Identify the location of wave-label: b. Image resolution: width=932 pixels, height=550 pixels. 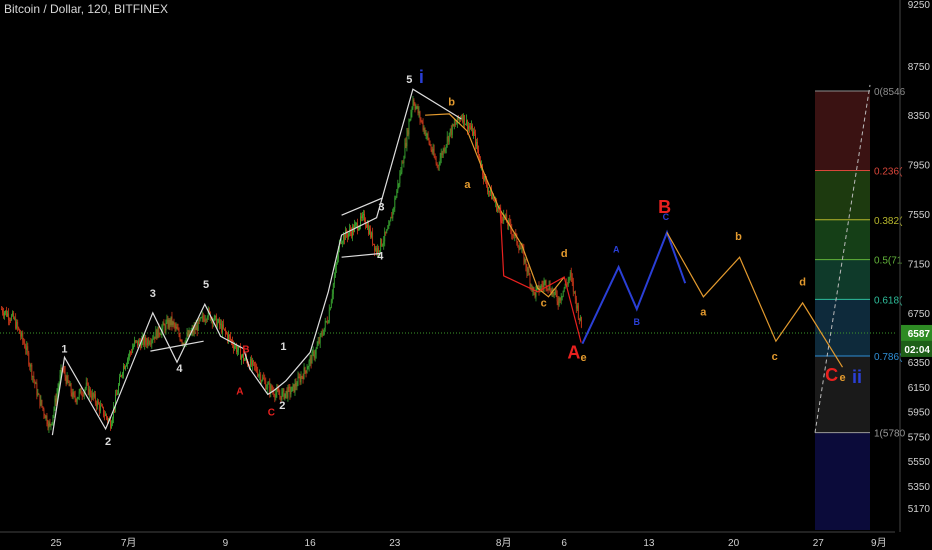
(738, 237).